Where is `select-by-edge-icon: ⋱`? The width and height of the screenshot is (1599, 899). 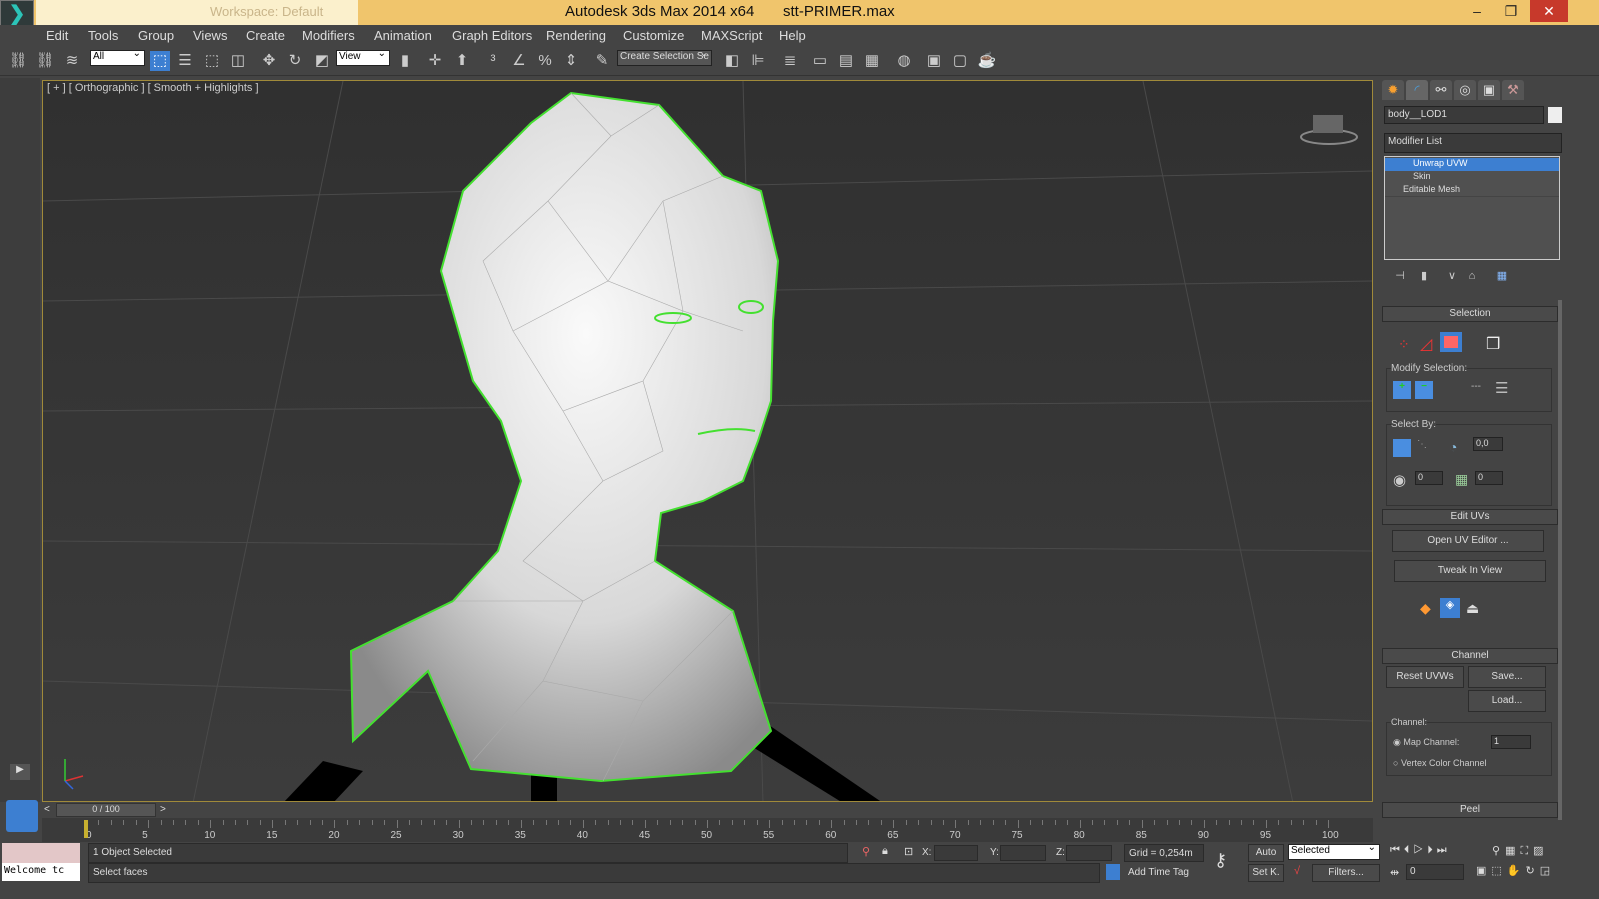
select-by-edge-icon: ⋱ is located at coordinates (1422, 444).